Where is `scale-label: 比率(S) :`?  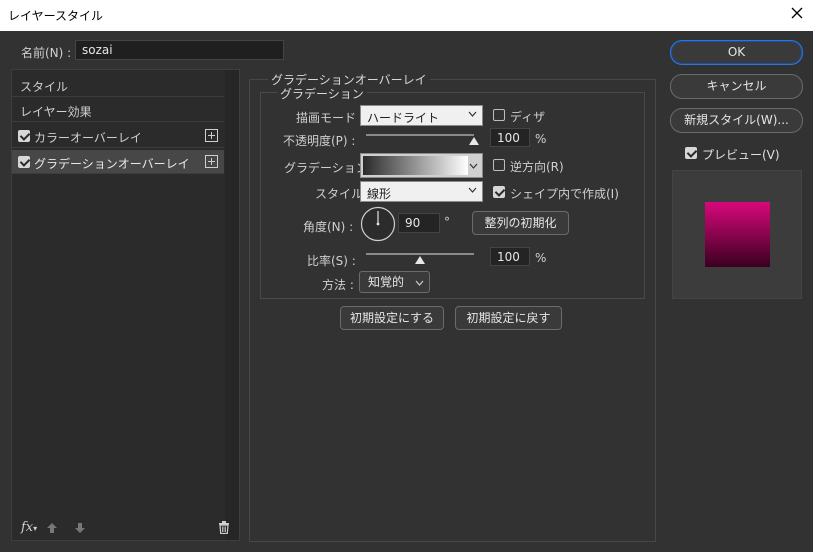
scale-label: 比率(S) : is located at coordinates (331, 261).